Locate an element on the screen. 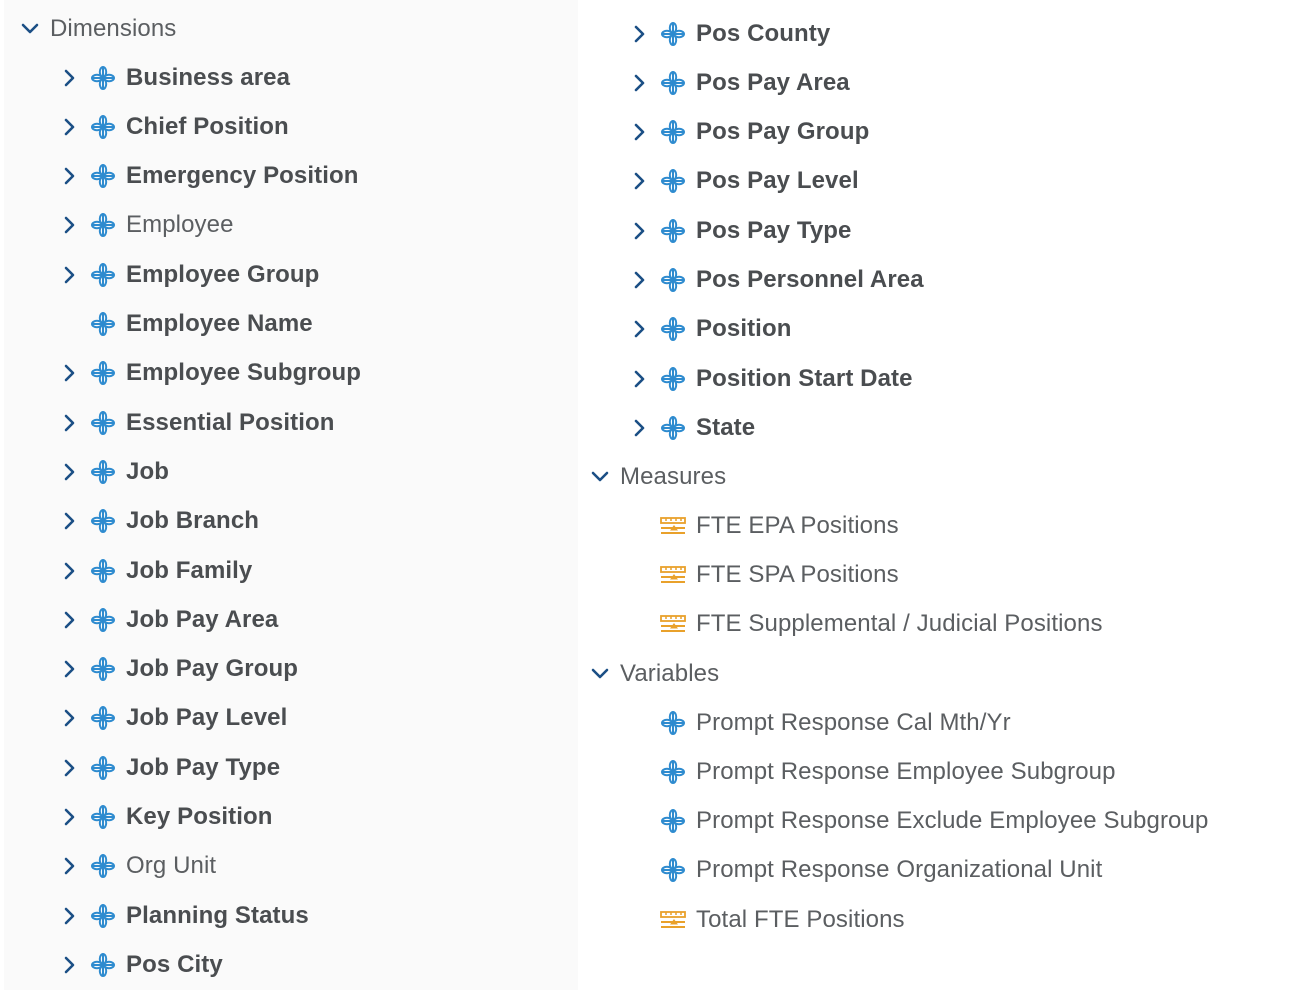 The image size is (1312, 990). tree-item-fte-spa-positions: FTE SPA Positions is located at coordinates (763, 574).